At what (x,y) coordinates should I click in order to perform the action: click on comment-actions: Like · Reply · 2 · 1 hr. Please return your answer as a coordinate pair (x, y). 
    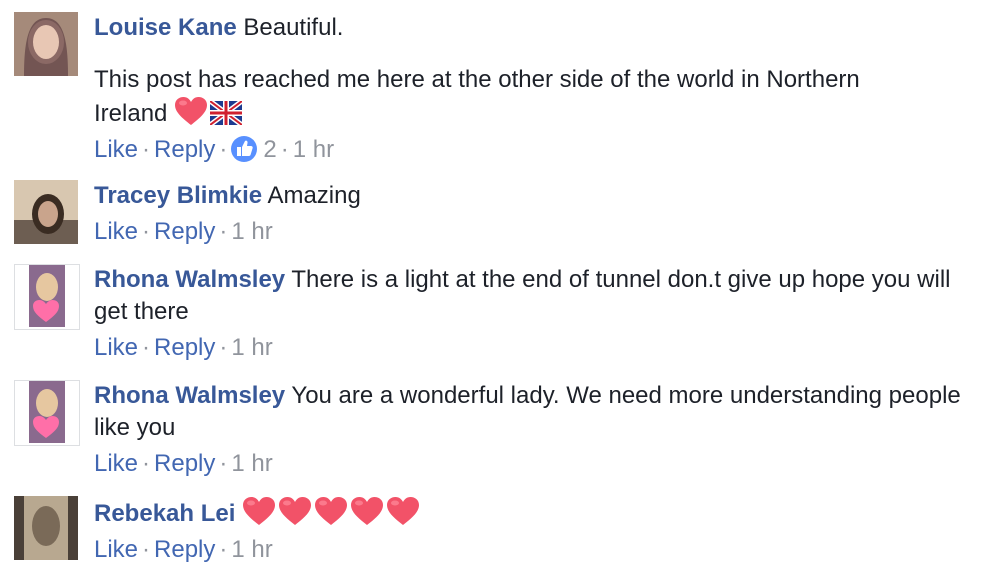
    Looking at the image, I should click on (534, 150).